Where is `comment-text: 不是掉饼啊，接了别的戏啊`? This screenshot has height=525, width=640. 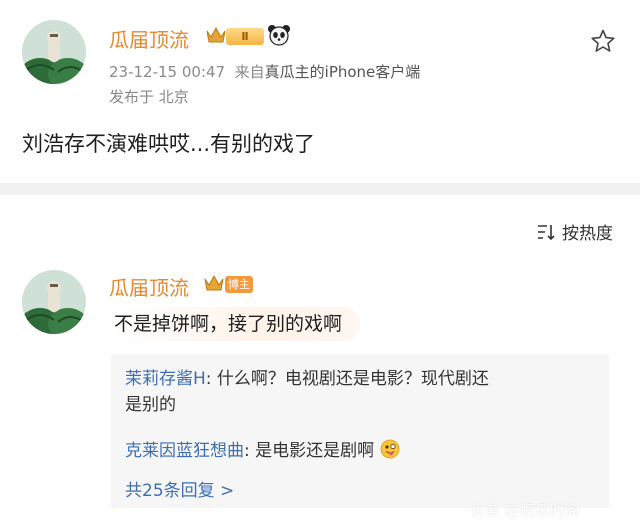
comment-text: 不是掉饼啊，接了别的戏啊 is located at coordinates (235, 324).